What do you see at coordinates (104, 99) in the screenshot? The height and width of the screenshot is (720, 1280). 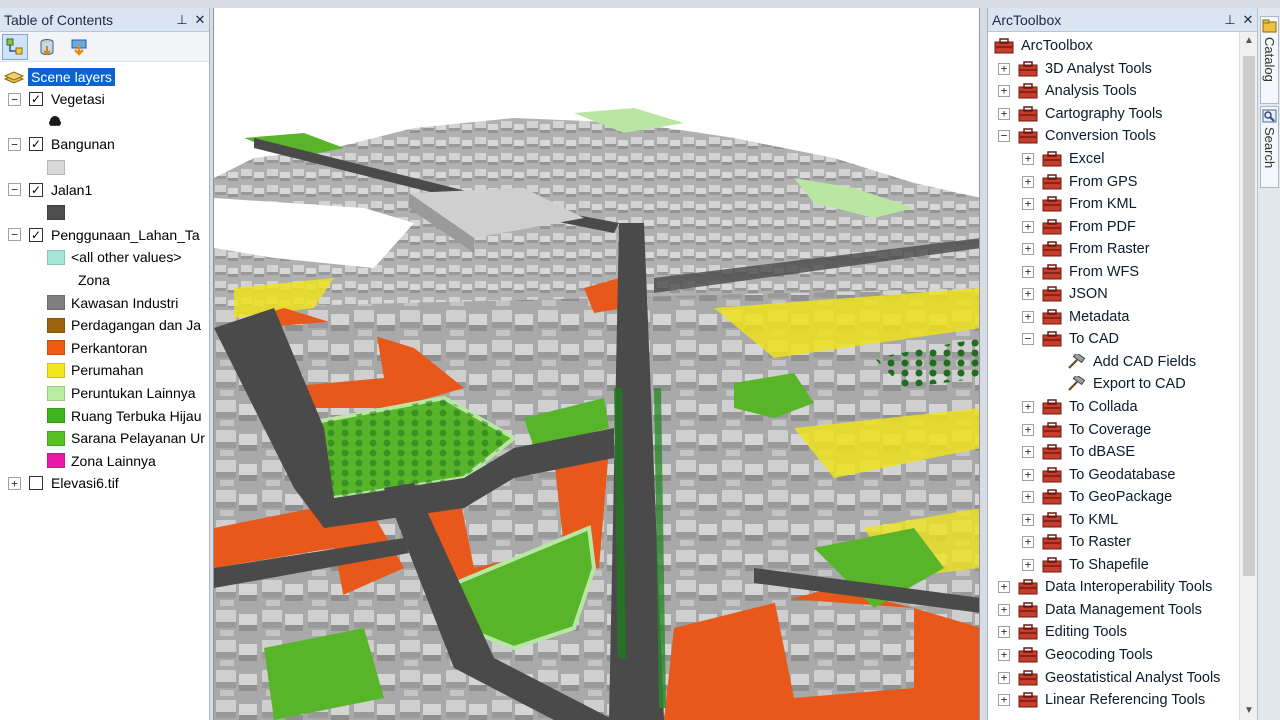 I see `layer-row-vegetasi: − ✓ Vegetasi` at bounding box center [104, 99].